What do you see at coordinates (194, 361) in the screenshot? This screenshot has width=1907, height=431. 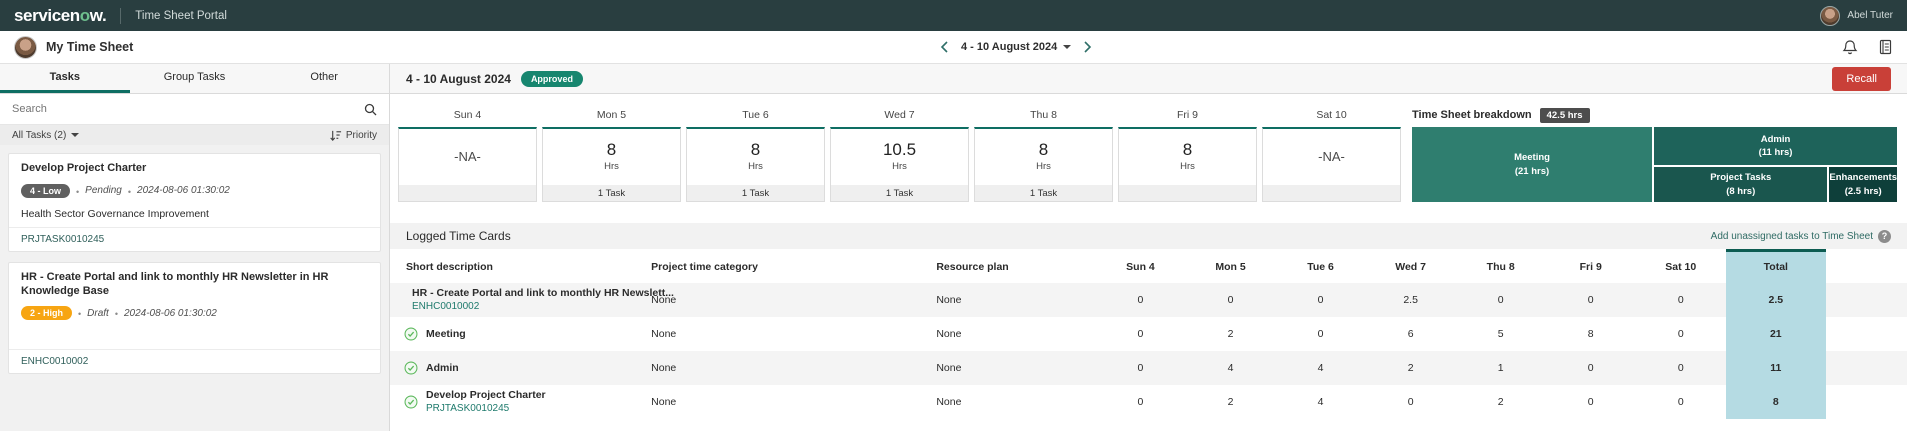 I see `task-number-link: ENHC0010002` at bounding box center [194, 361].